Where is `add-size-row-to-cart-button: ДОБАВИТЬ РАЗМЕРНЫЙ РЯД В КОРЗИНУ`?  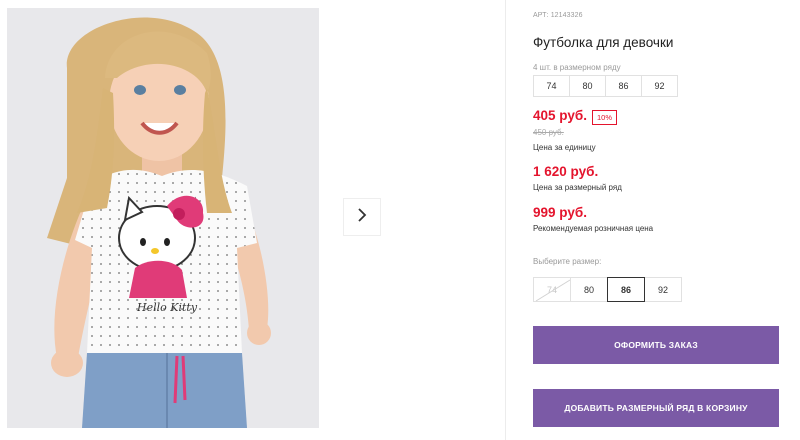
add-size-row-to-cart-button: ДОБАВИТЬ РАЗМЕРНЫЙ РЯД В КОРЗИНУ is located at coordinates (656, 408).